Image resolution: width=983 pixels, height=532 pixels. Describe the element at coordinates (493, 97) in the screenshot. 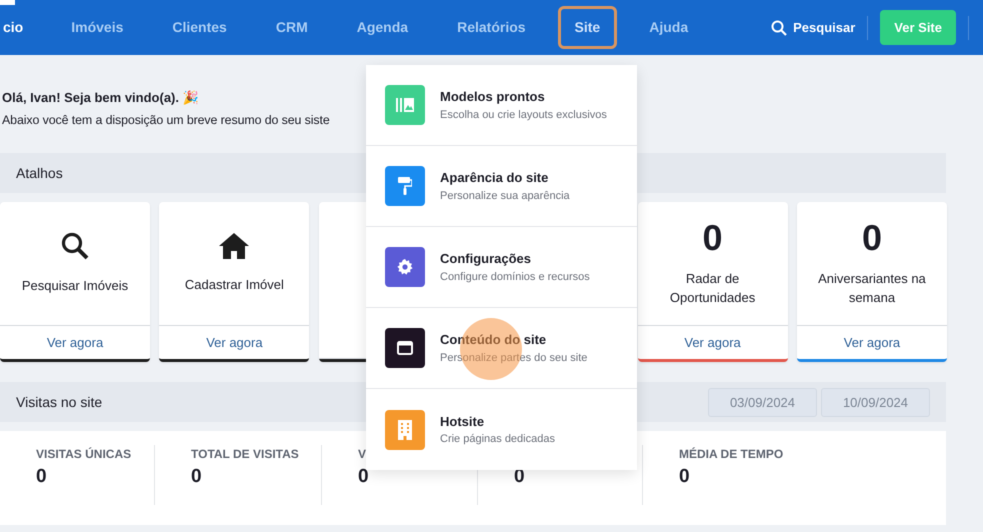

I see `menu-item-title: Modelos prontos` at that location.